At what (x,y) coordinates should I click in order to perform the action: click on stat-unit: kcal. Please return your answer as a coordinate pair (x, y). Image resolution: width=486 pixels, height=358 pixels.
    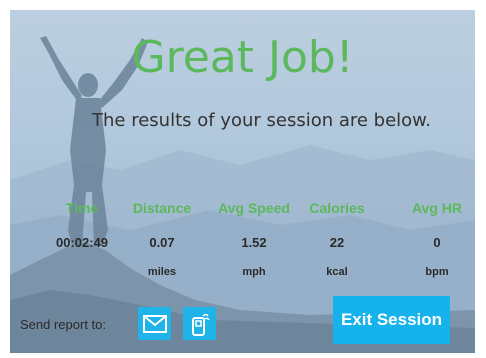
    Looking at the image, I should click on (337, 272).